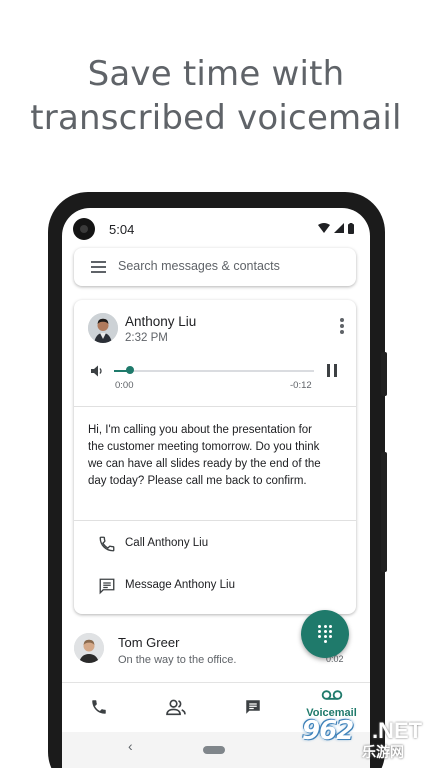  I want to click on nav-tab-calls, so click(98, 708).